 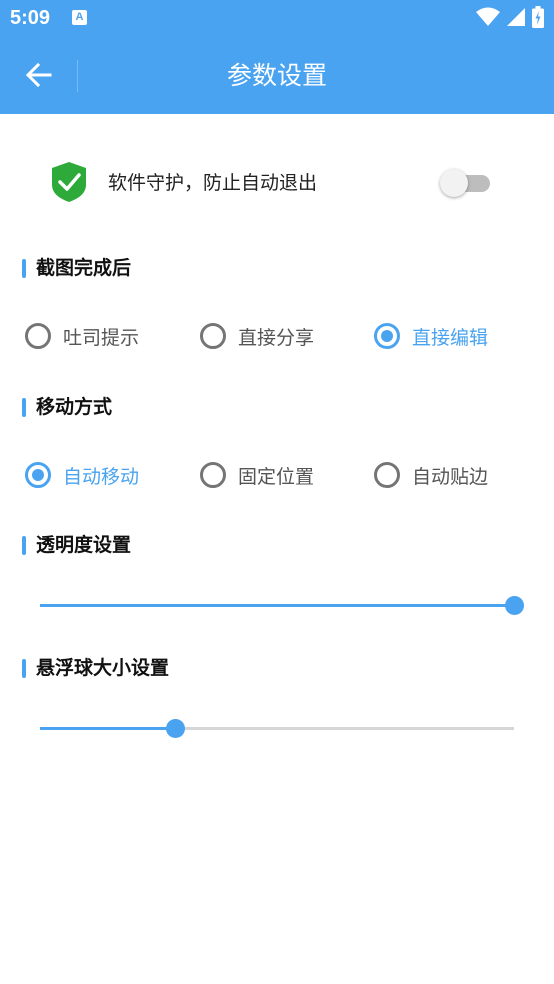 I want to click on opacity-slider, so click(x=282, y=606).